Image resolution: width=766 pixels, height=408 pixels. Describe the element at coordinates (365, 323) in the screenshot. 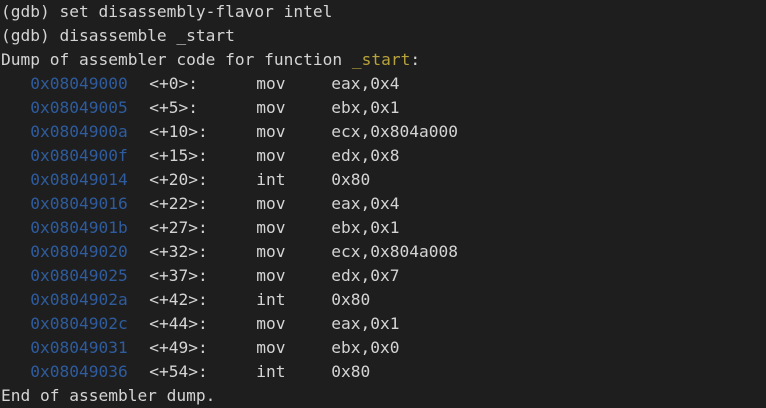

I see `instruction-operands: eax,0x1` at that location.